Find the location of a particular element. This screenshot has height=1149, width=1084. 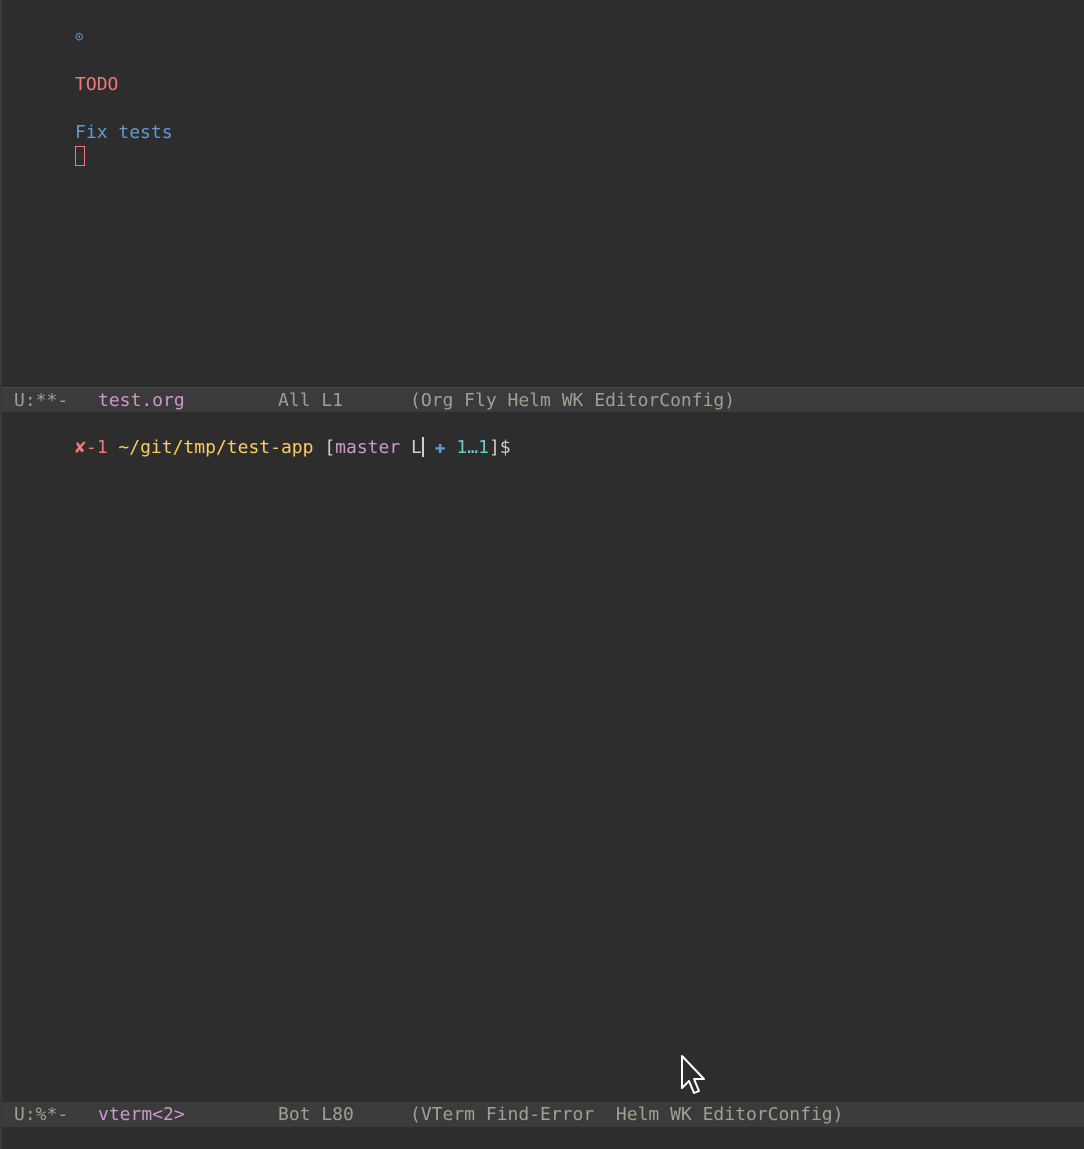

buffer-position: All L1 is located at coordinates (311, 400).